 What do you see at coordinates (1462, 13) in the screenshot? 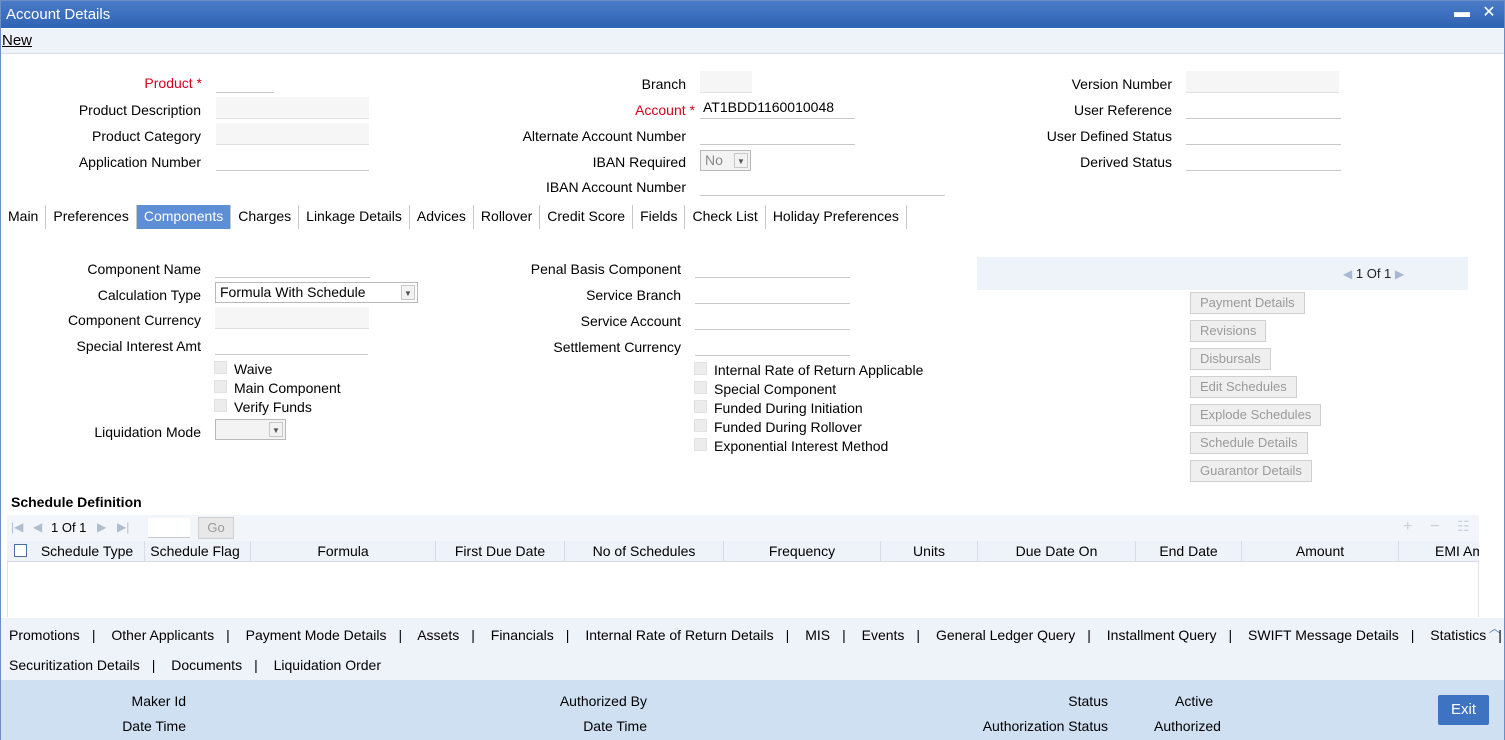
I see `minimize-icon: ▬` at bounding box center [1462, 13].